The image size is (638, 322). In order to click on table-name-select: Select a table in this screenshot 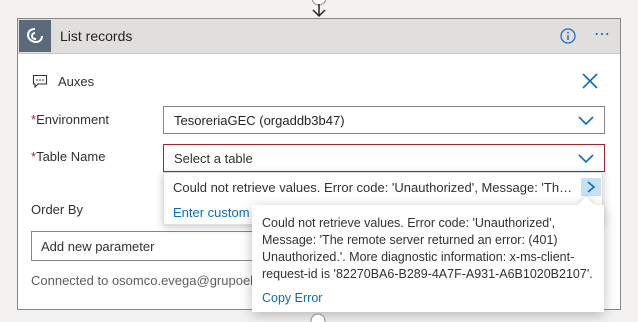, I will do `click(384, 158)`.